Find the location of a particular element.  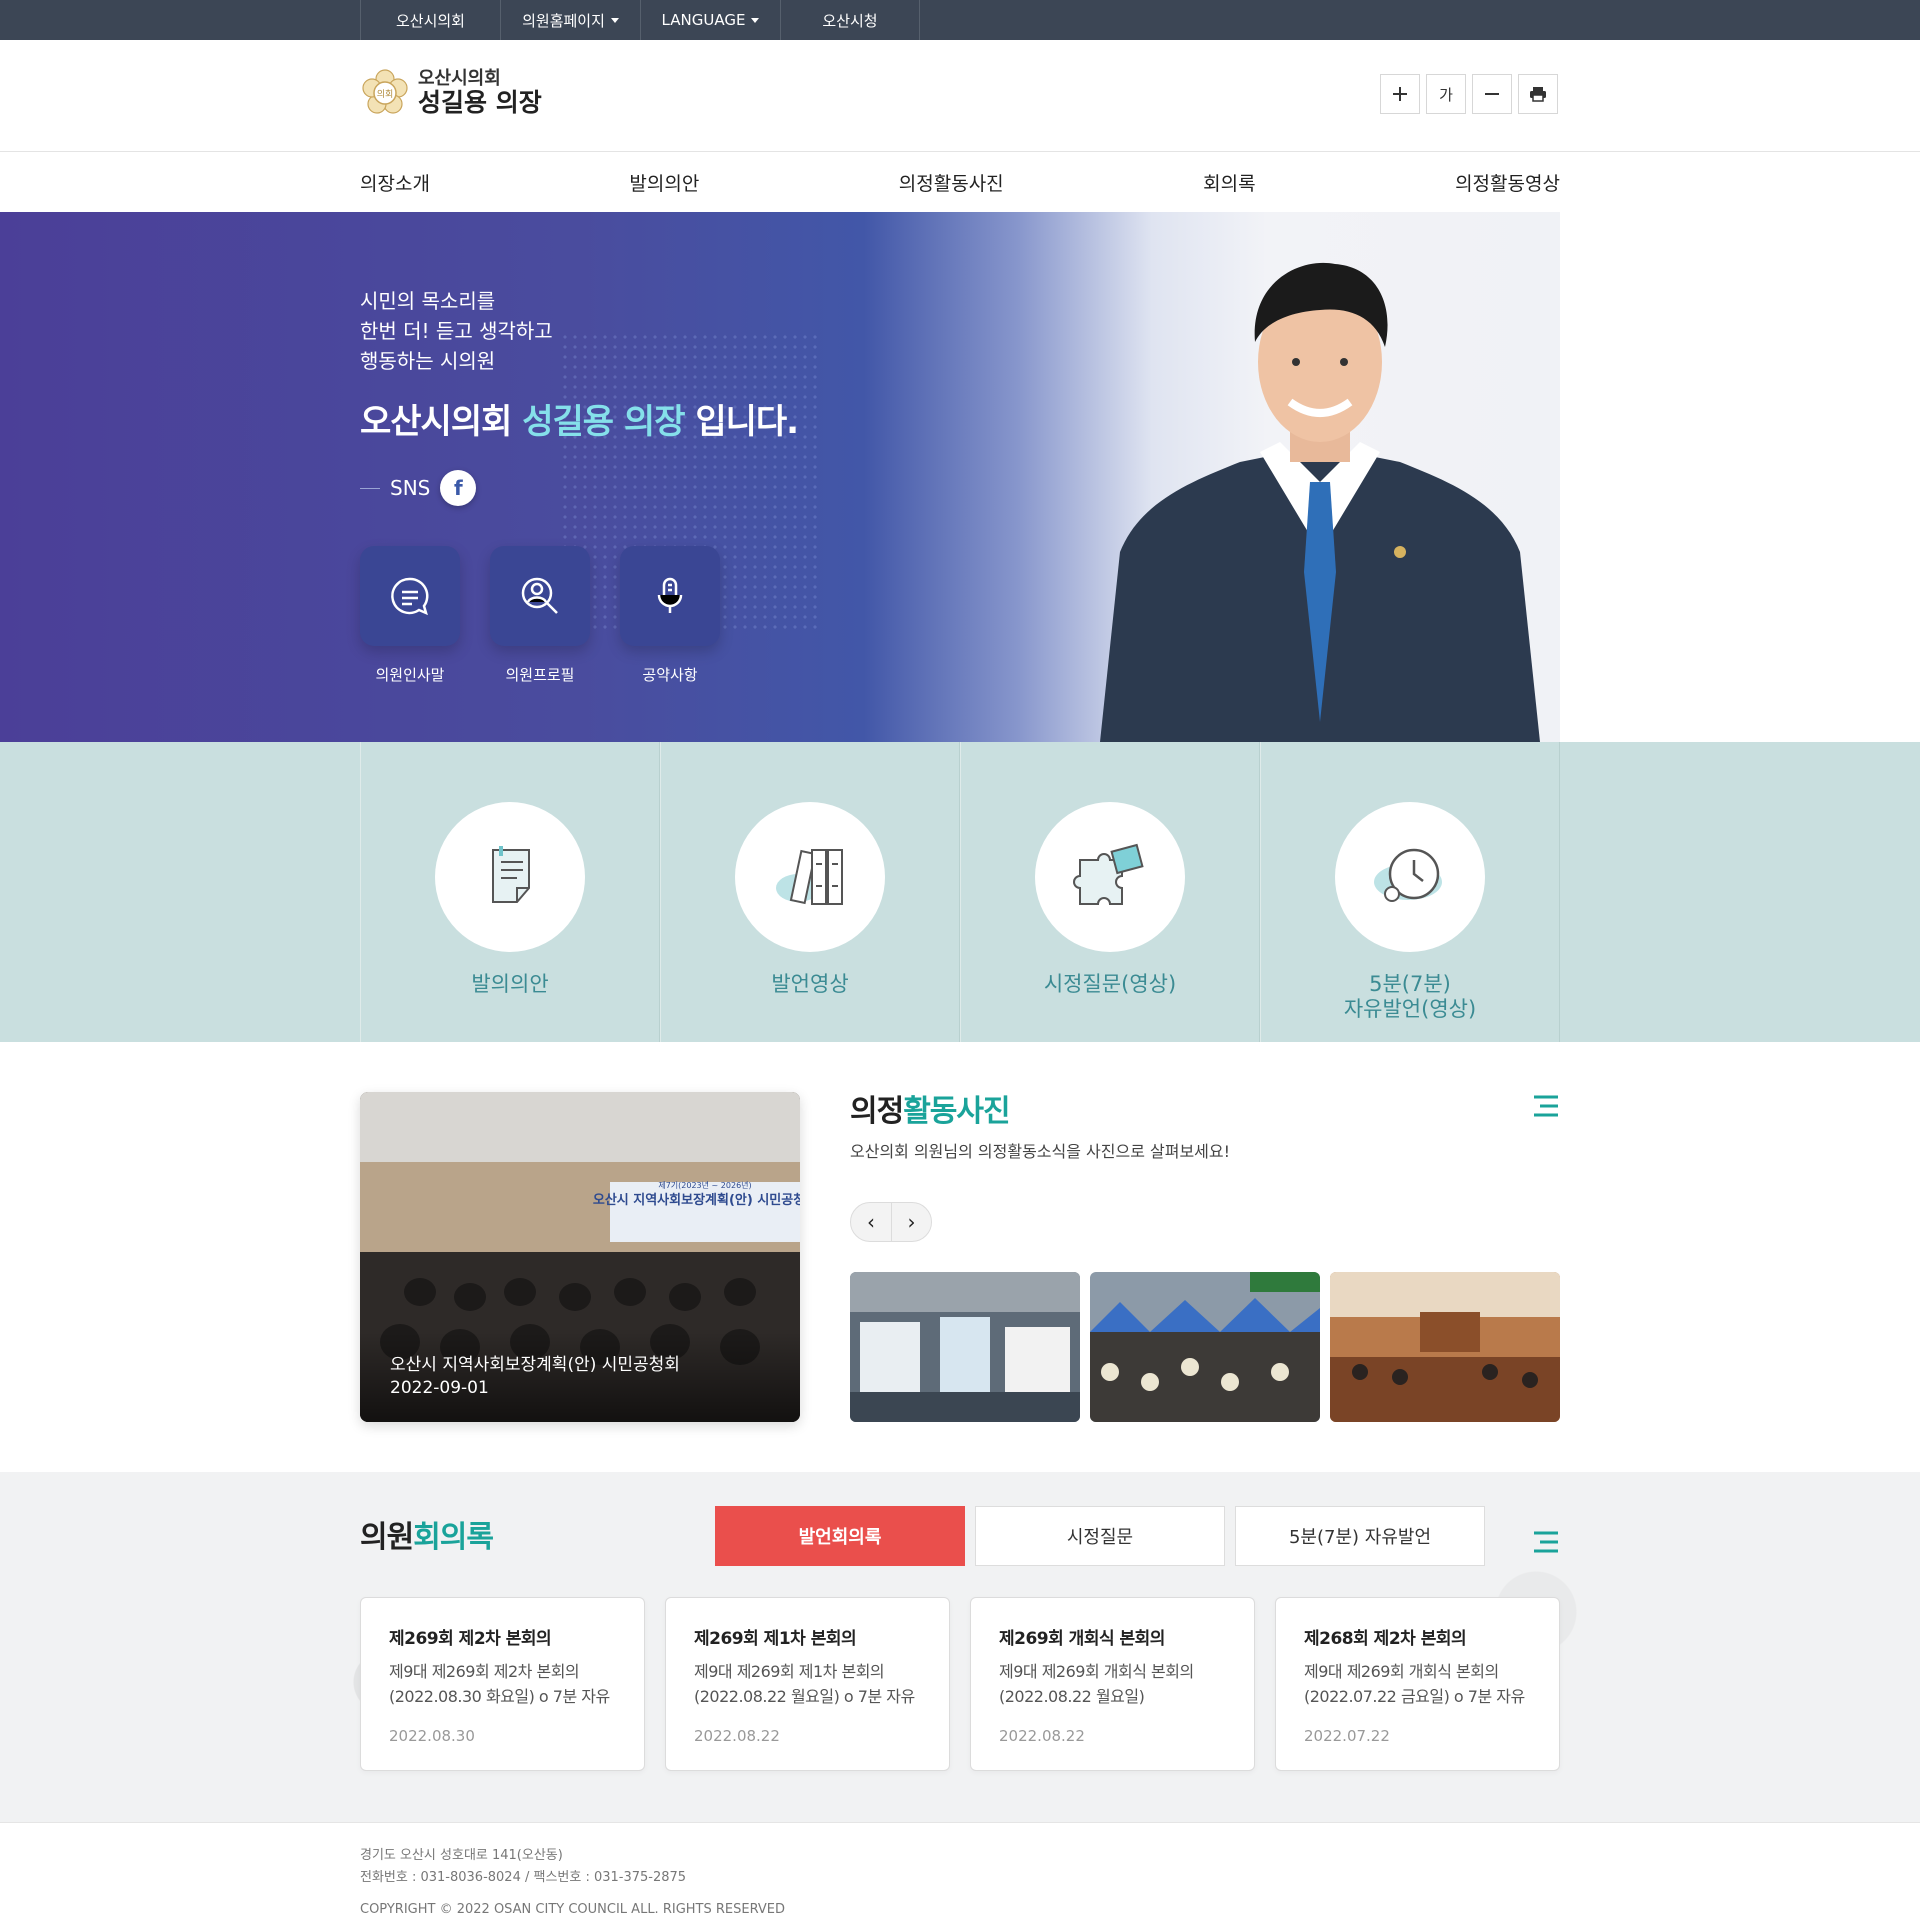

sns-label: SNS is located at coordinates (410, 488).